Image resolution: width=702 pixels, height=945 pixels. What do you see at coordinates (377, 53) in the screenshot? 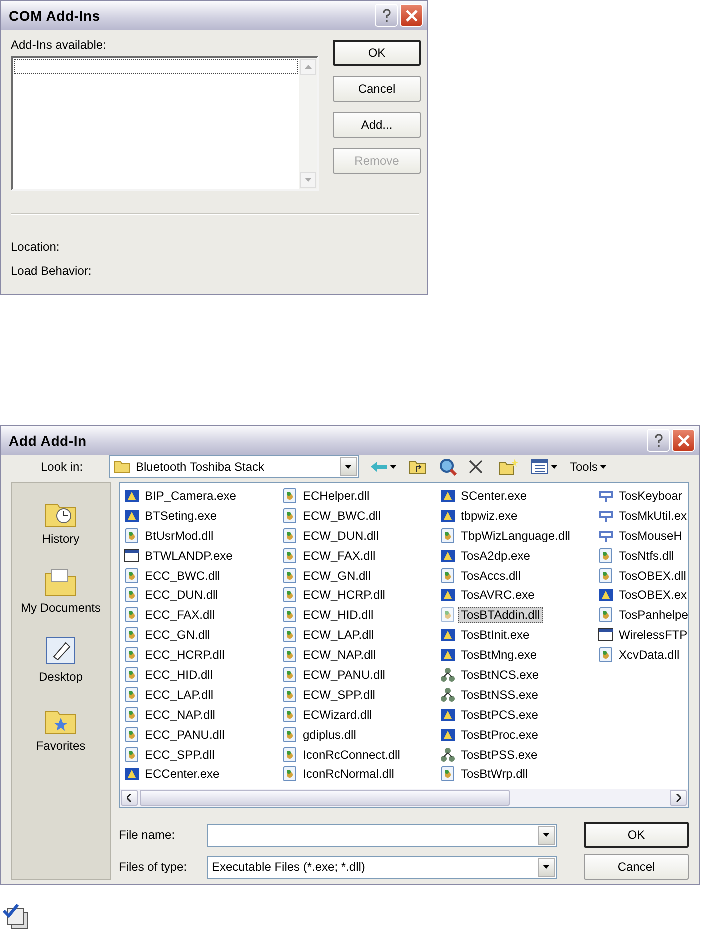
I see `dialog-button: OK` at bounding box center [377, 53].